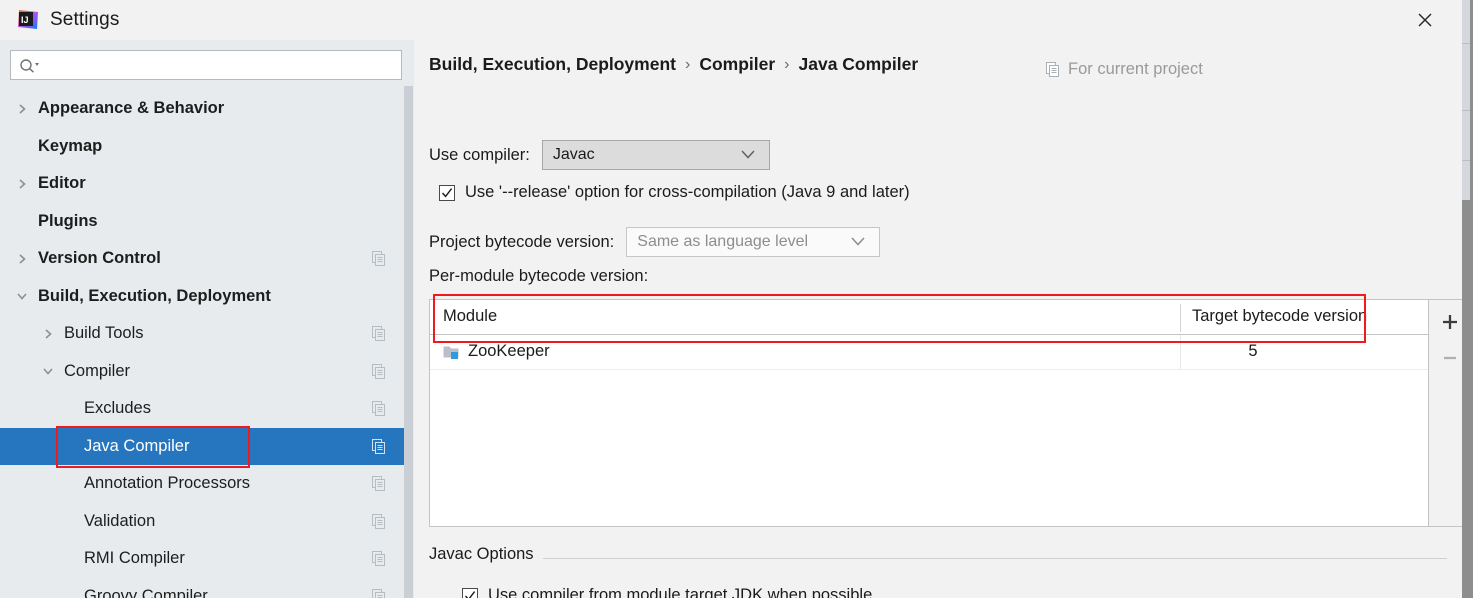 The width and height of the screenshot is (1473, 598). What do you see at coordinates (1180, 318) in the screenshot?
I see `column-divider` at bounding box center [1180, 318].